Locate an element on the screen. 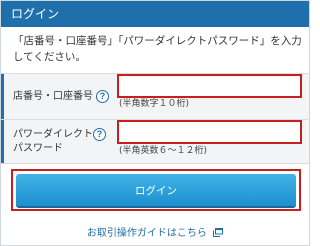 This screenshot has height=246, width=320. password-input is located at coordinates (209, 132).